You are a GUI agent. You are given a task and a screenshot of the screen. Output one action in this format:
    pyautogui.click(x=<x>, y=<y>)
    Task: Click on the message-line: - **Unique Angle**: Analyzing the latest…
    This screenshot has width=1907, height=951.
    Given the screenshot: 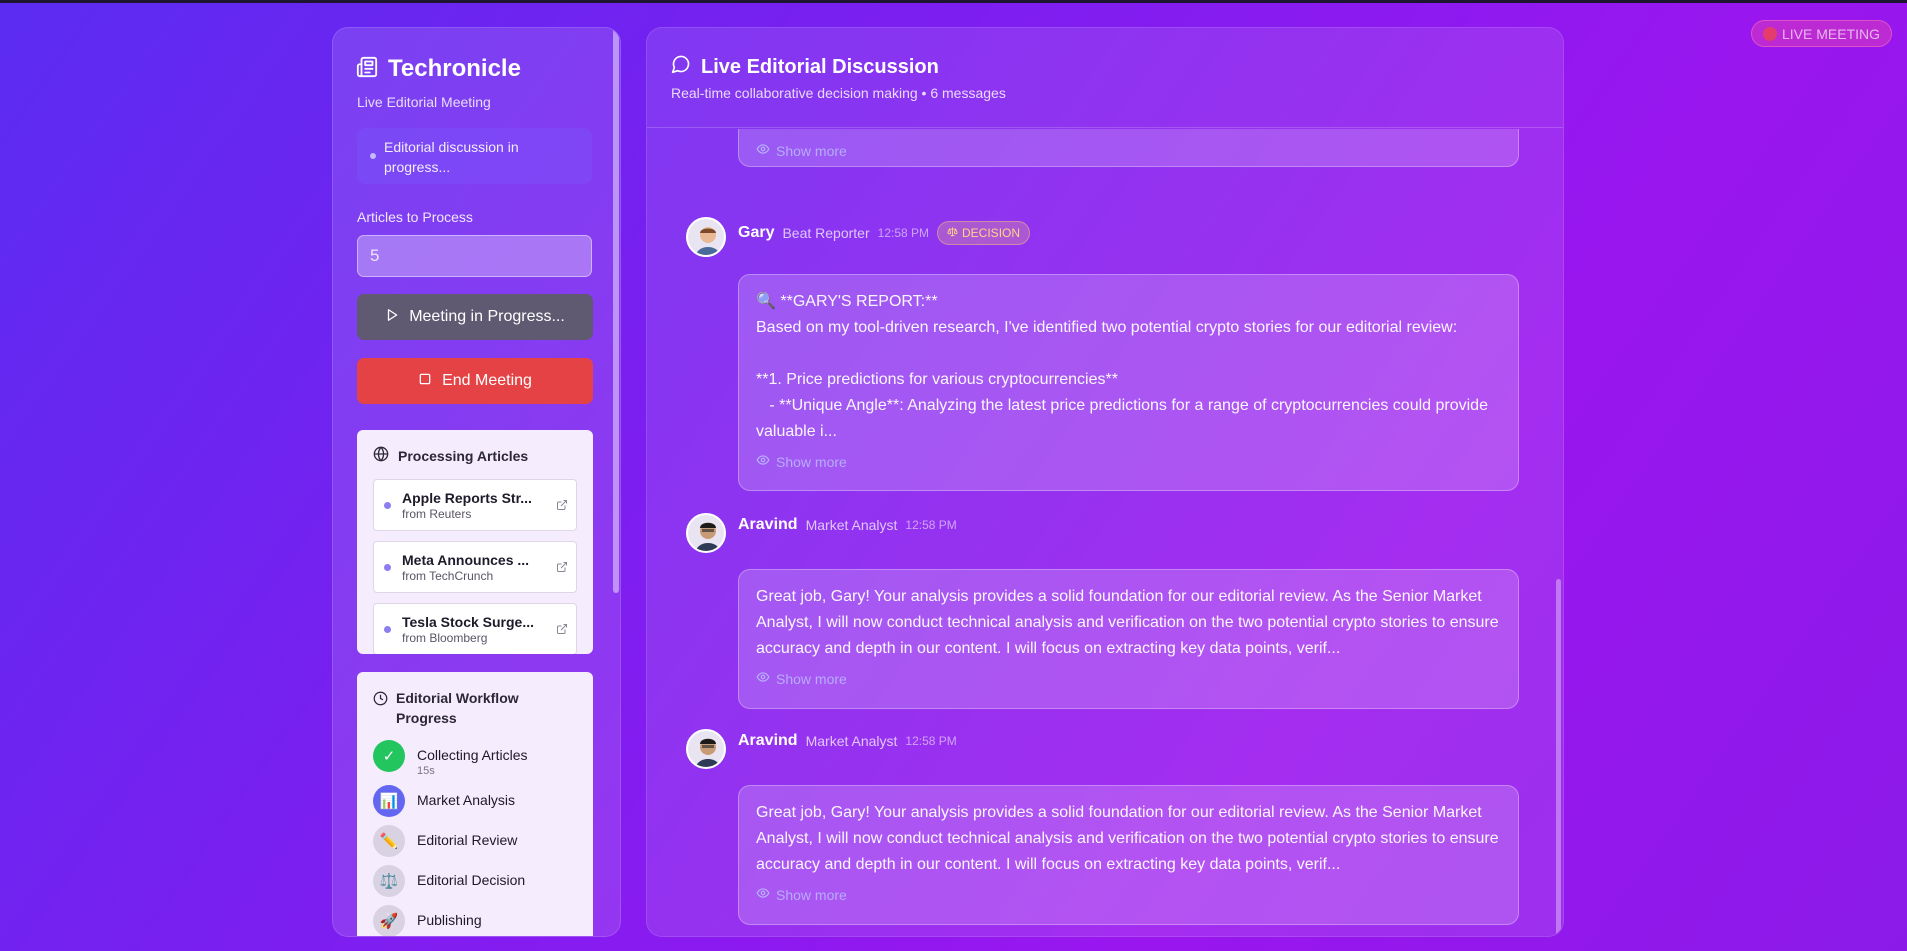 What is the action you would take?
    pyautogui.click(x=1124, y=418)
    